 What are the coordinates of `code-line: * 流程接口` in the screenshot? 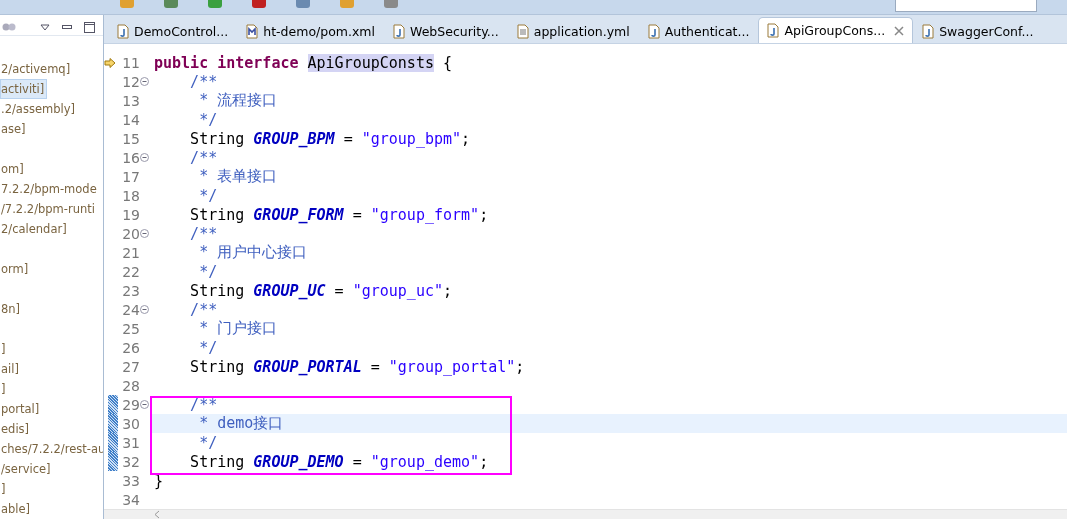 It's located at (238, 100).